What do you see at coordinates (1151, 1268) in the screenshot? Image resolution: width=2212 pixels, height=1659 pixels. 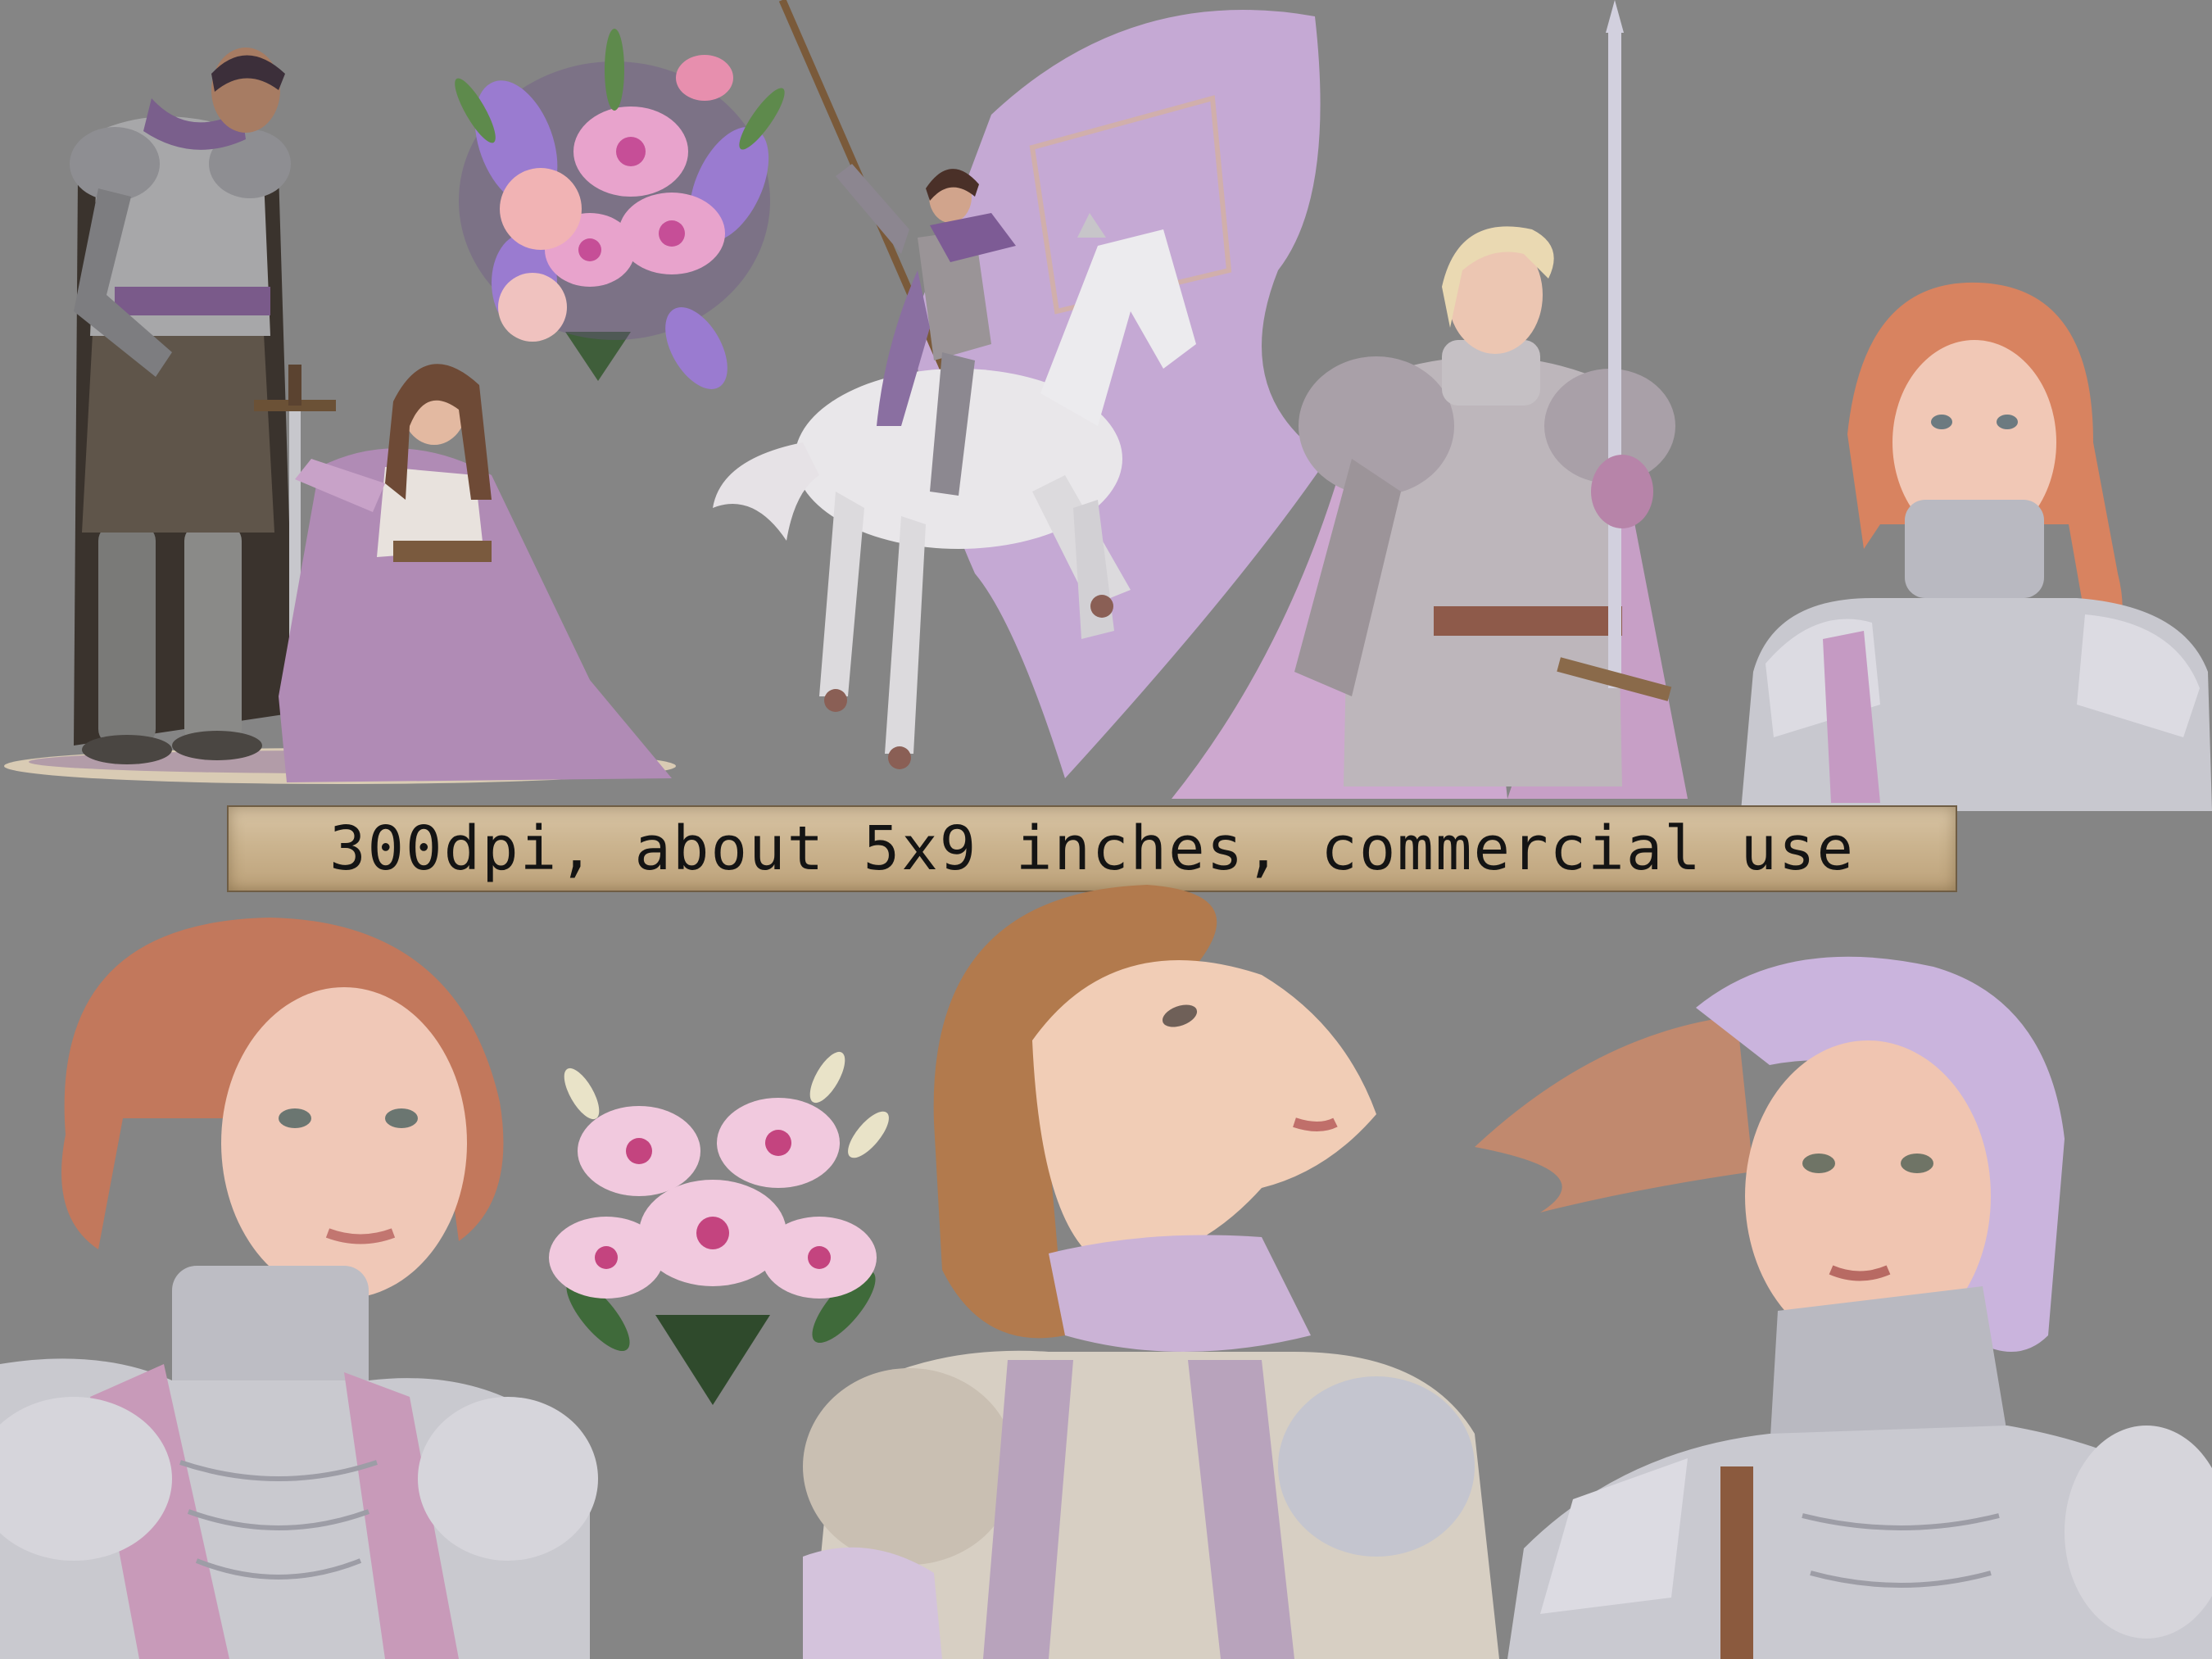 I see `woman-looking-up-illustration` at bounding box center [1151, 1268].